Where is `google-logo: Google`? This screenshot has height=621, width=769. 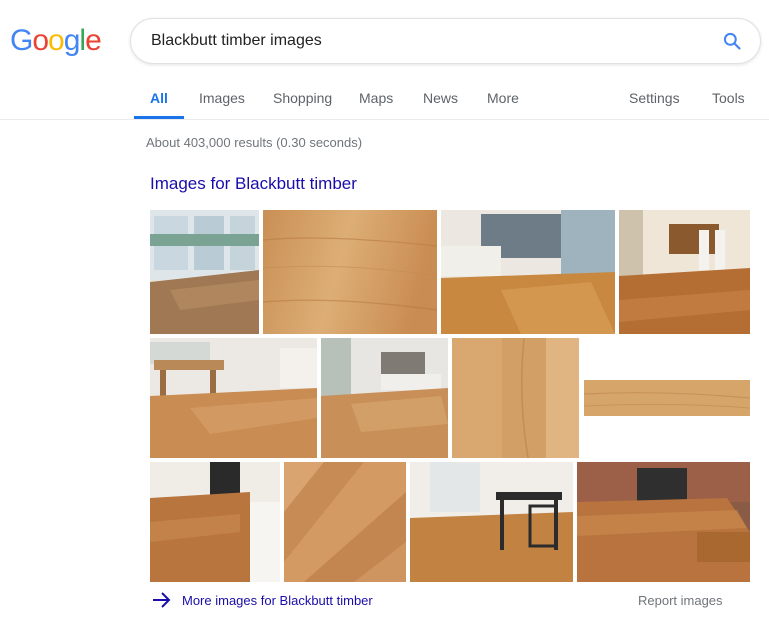
google-logo: Google is located at coordinates (56, 41).